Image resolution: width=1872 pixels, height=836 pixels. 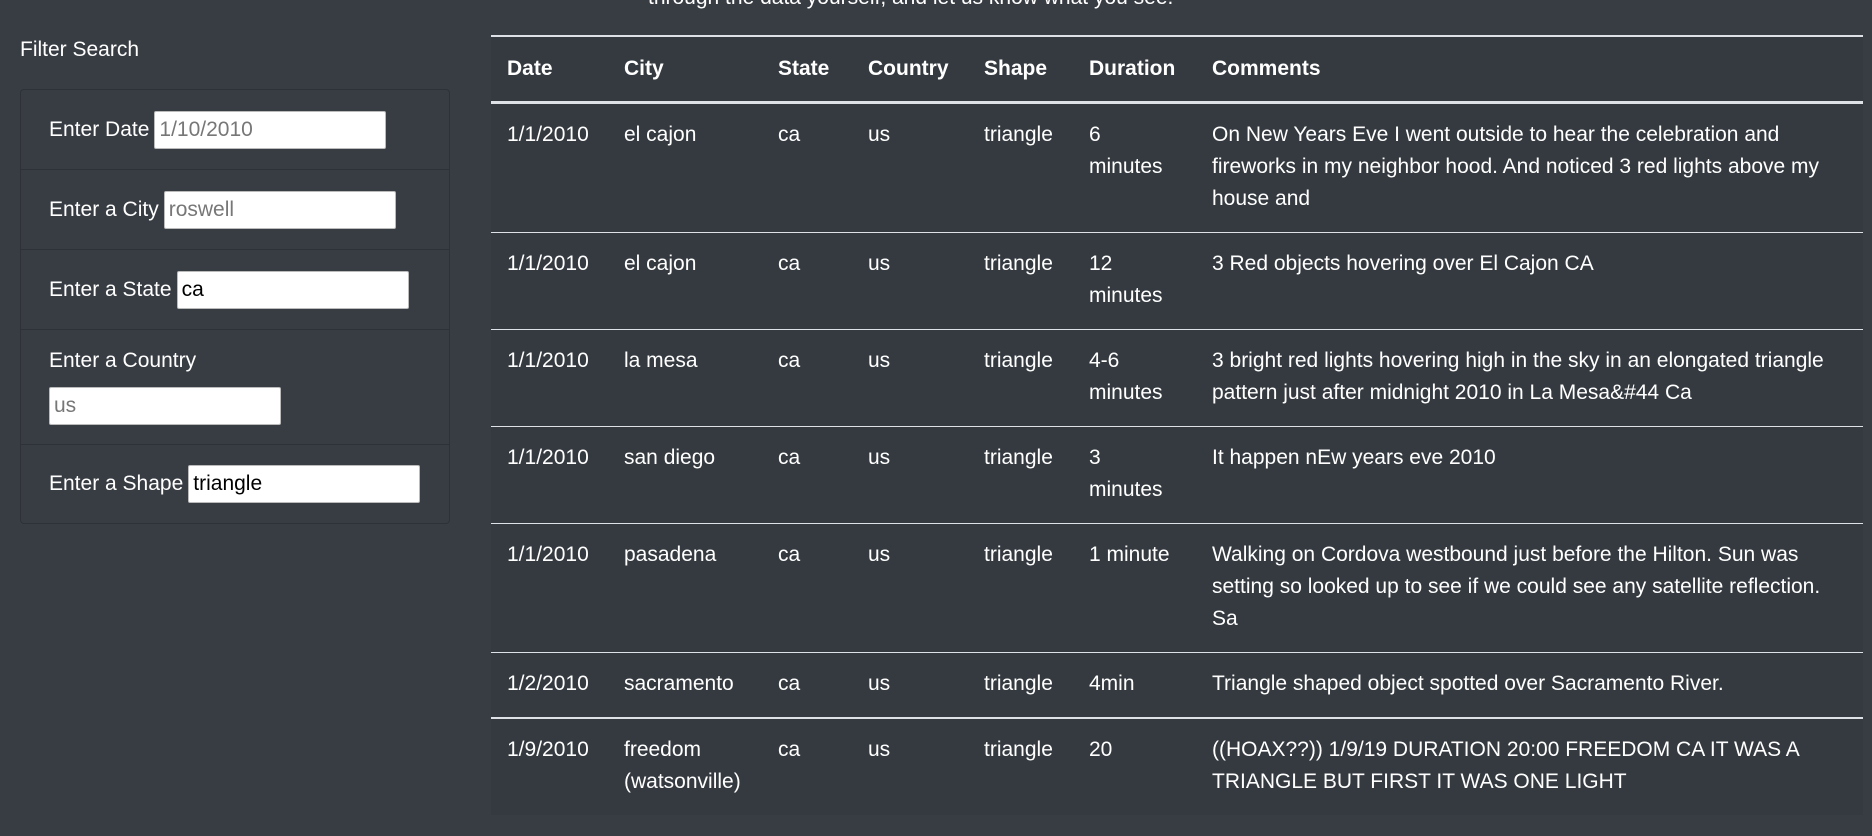 What do you see at coordinates (685, 588) in the screenshot?
I see `cell-city: pasadena` at bounding box center [685, 588].